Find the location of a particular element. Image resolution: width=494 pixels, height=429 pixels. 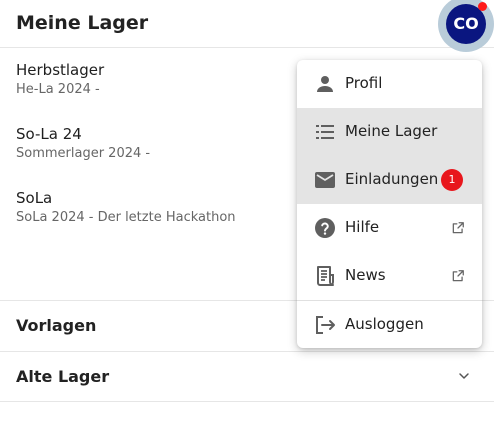

menu-item-profile: Profil is located at coordinates (389, 84).